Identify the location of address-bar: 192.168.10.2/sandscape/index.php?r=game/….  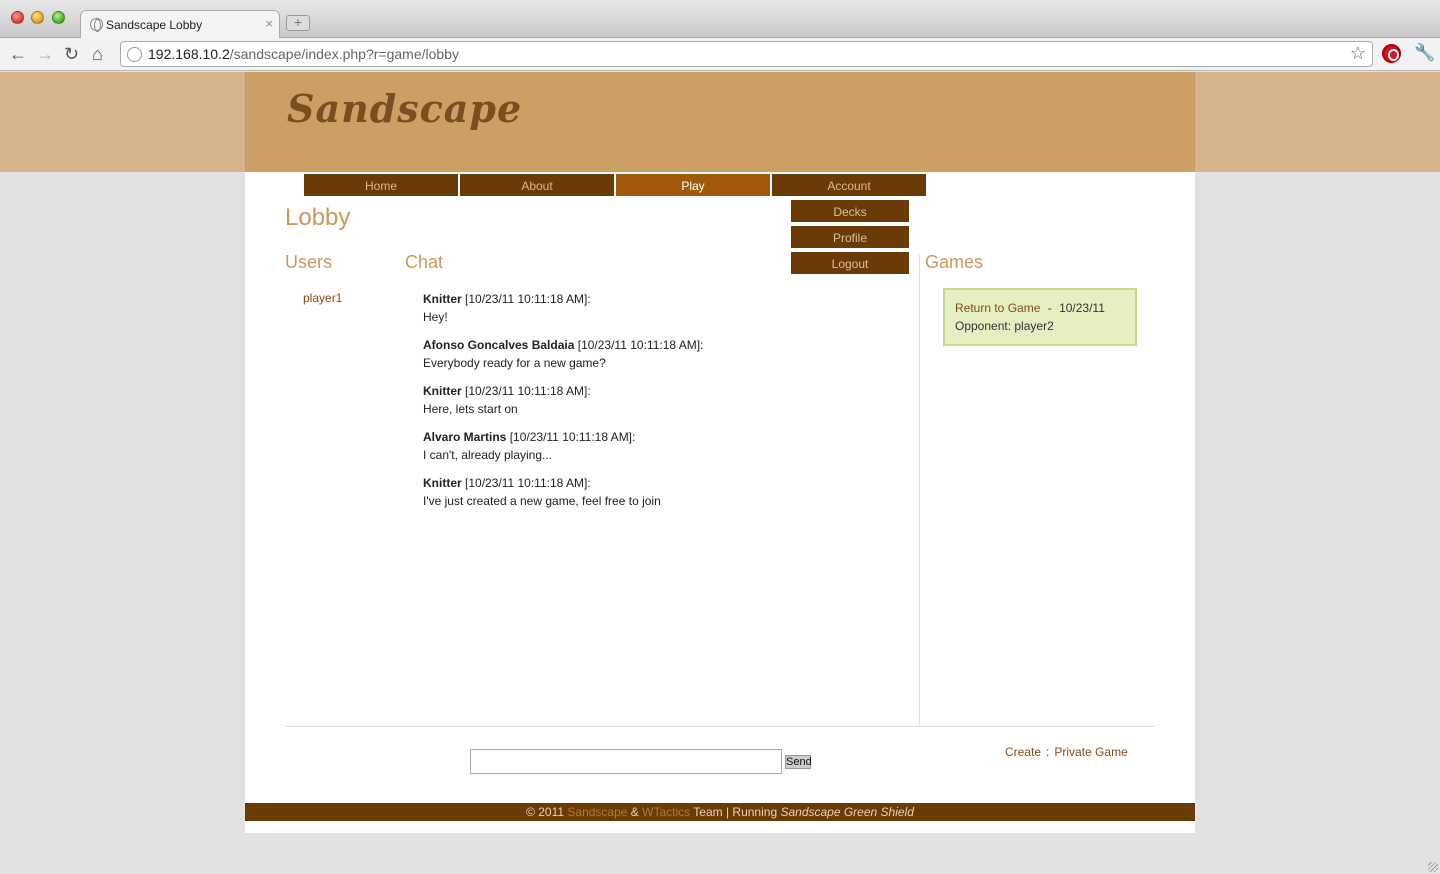
(746, 54).